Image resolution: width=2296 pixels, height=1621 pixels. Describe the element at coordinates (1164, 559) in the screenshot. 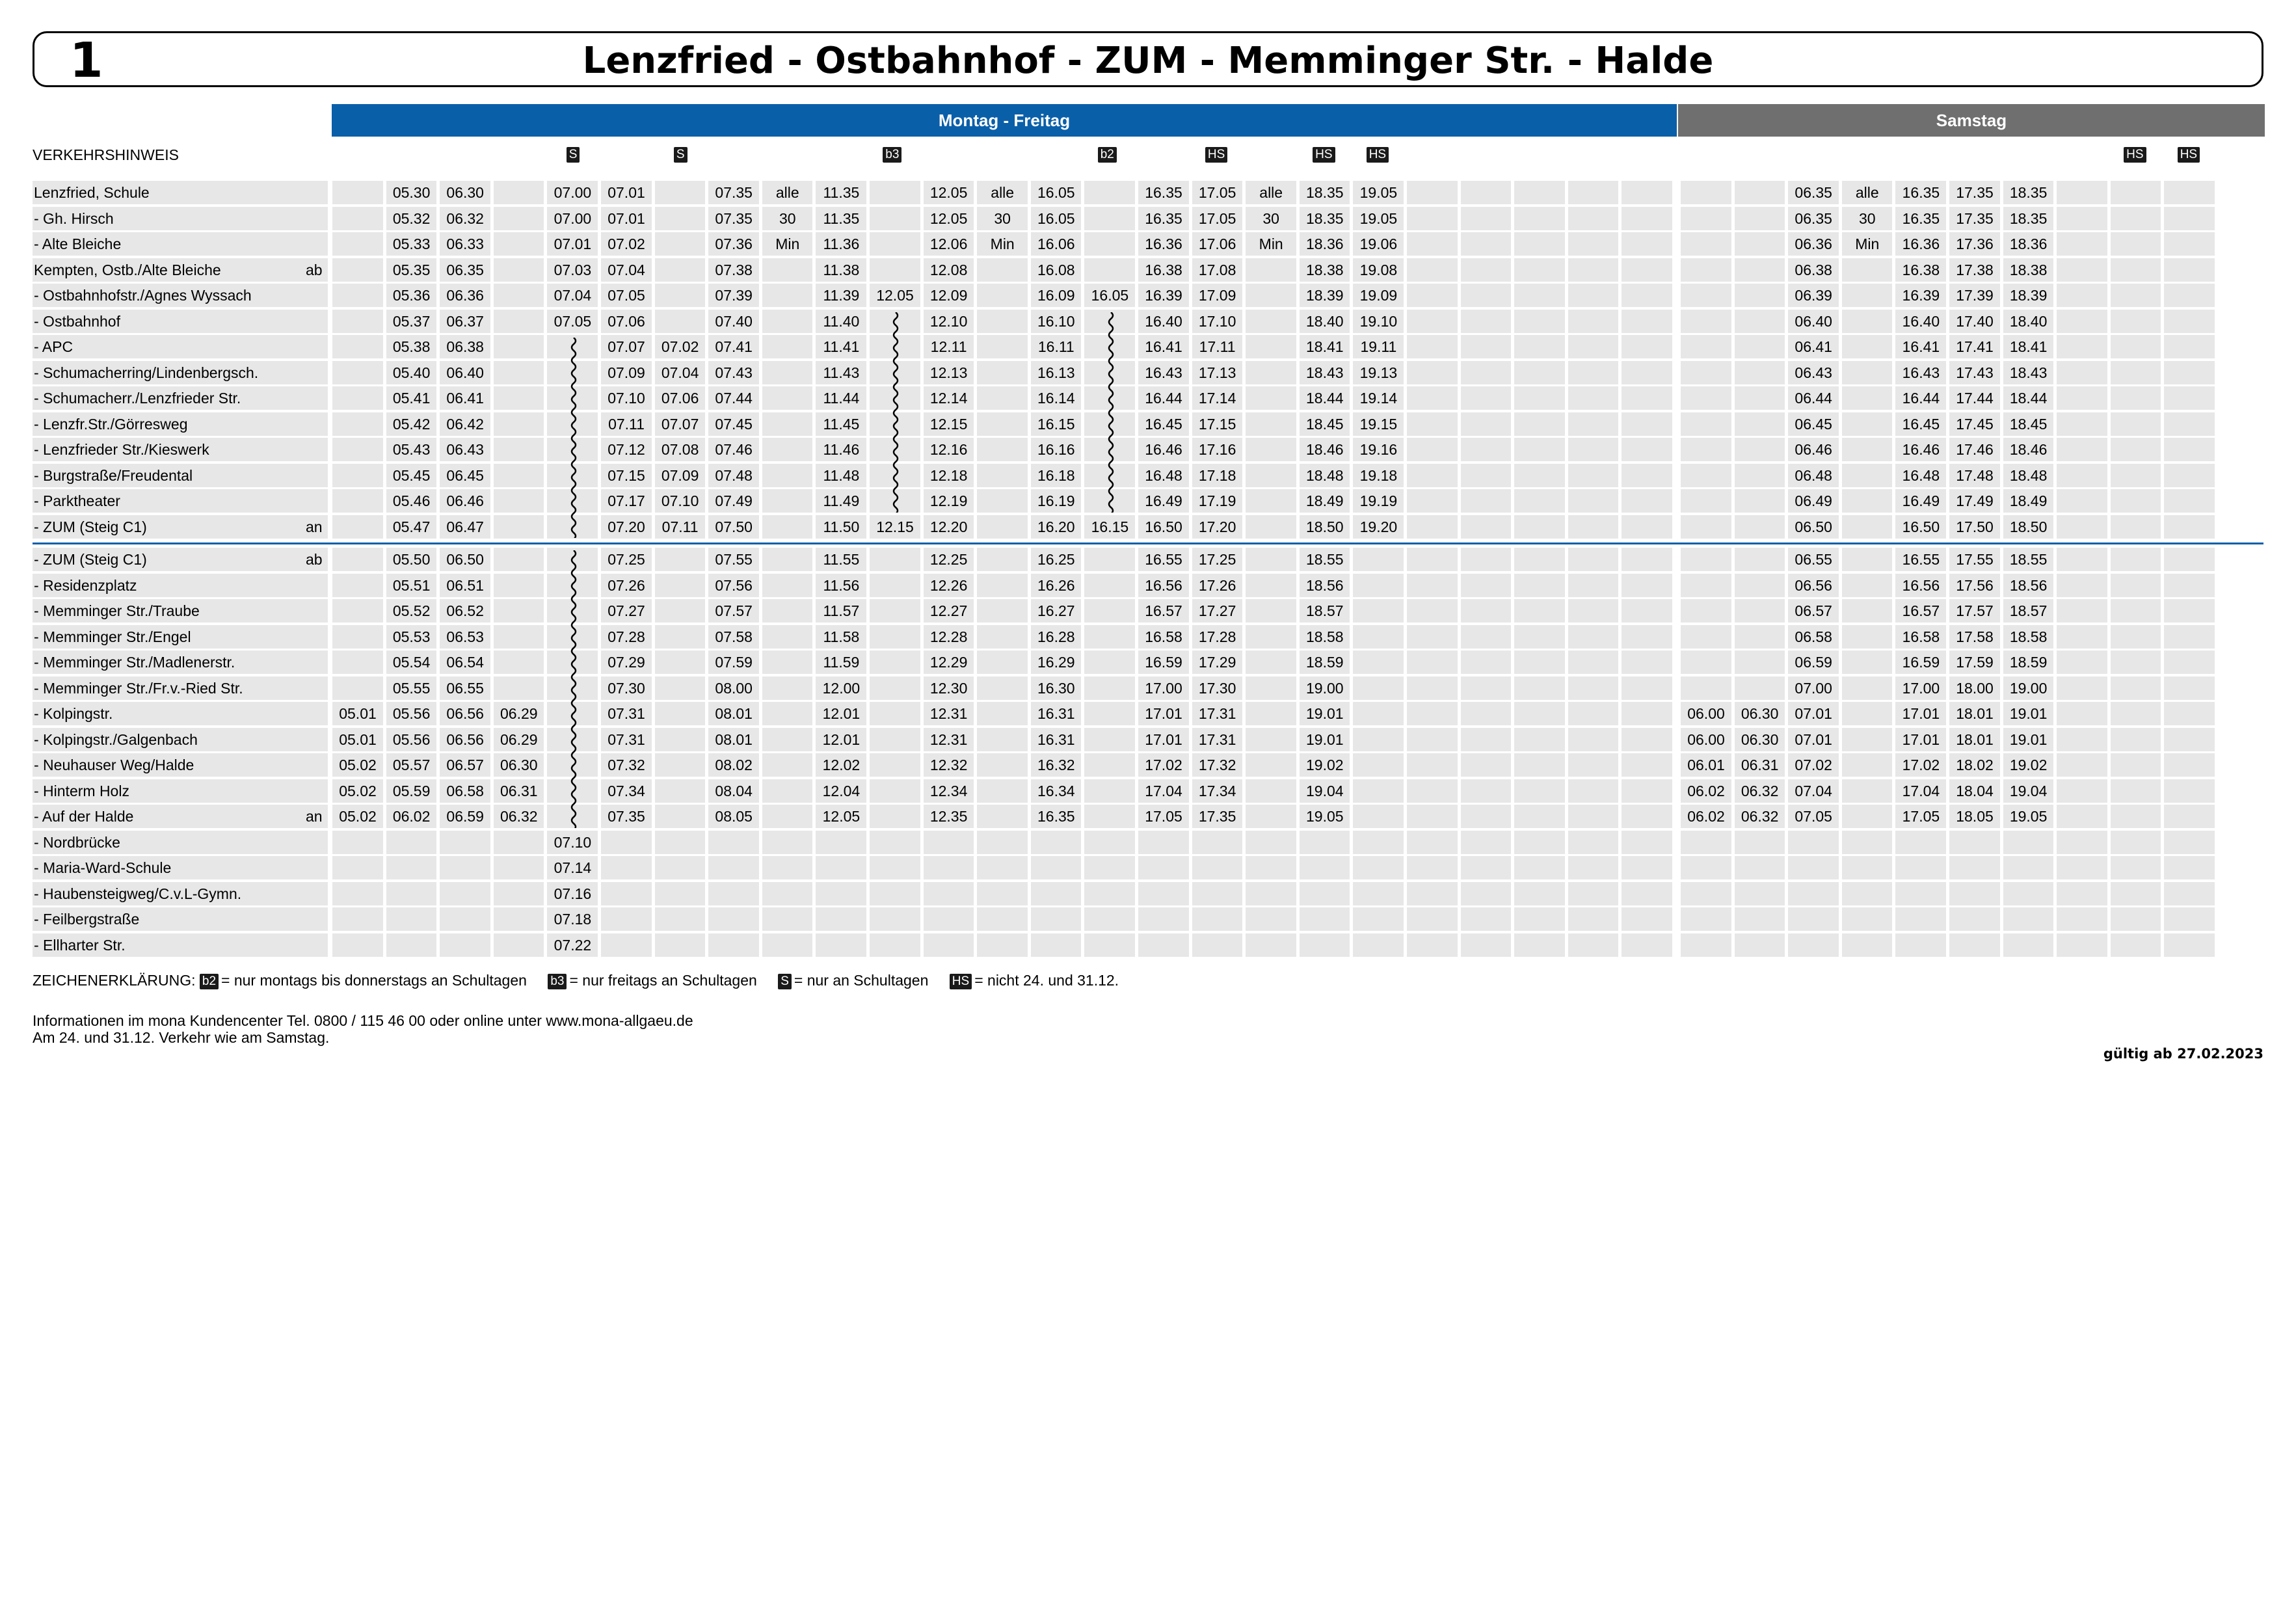

I see `departure-time: 16.55` at that location.